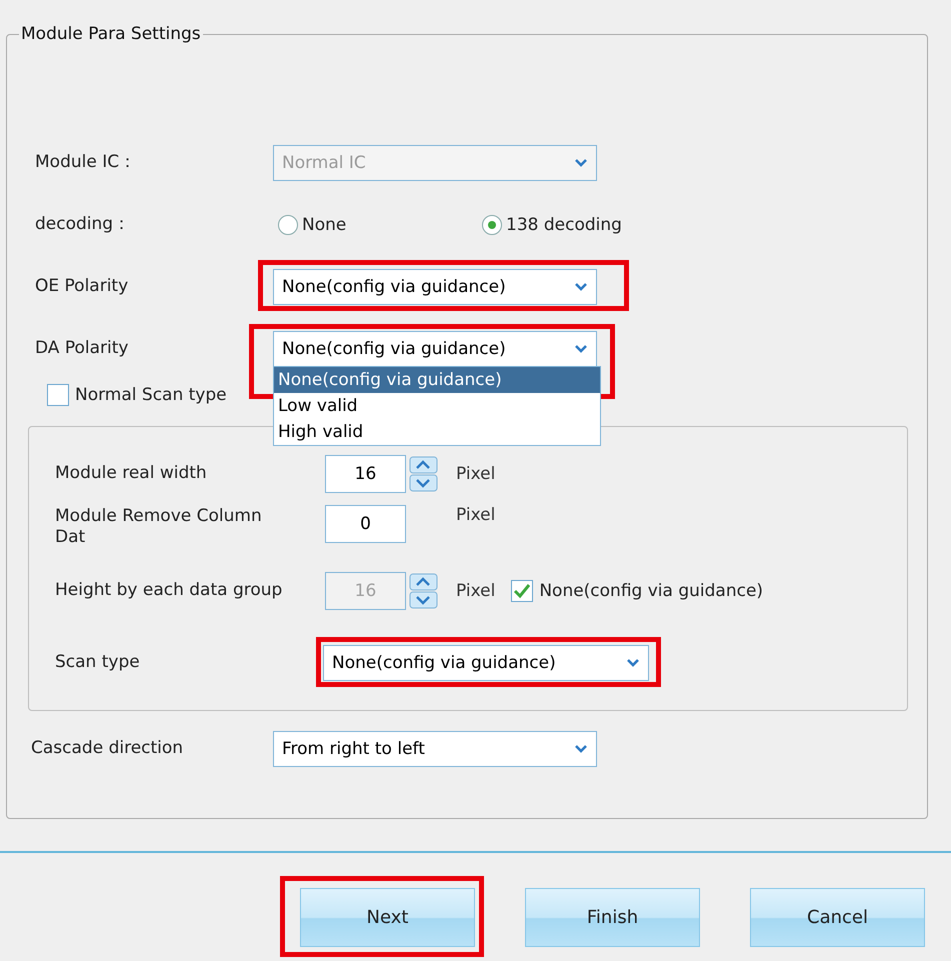 The height and width of the screenshot is (961, 951). I want to click on field-label: Module Remove Column Dat, so click(159, 527).